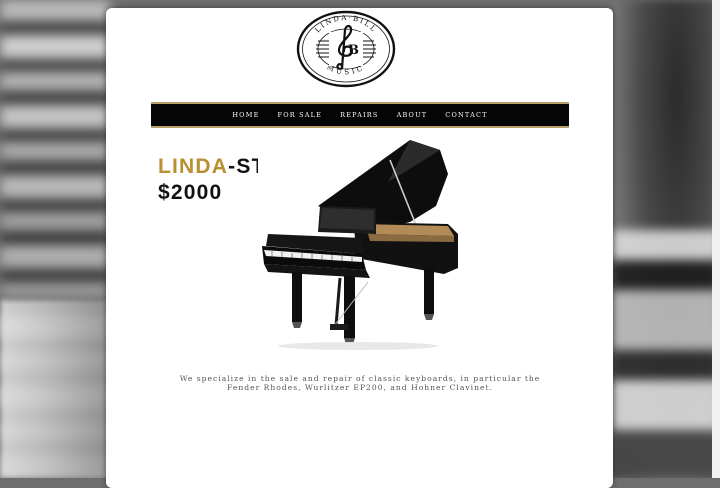 This screenshot has height=488, width=720. What do you see at coordinates (412, 115) in the screenshot?
I see `nav-about: ABOUT` at bounding box center [412, 115].